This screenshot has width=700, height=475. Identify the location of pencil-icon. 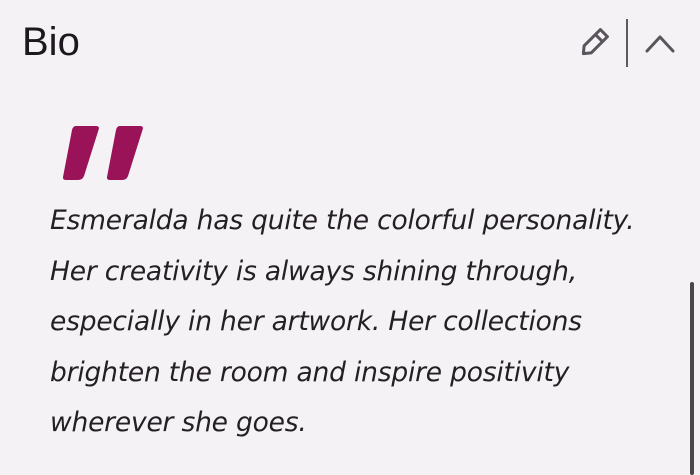
(595, 42).